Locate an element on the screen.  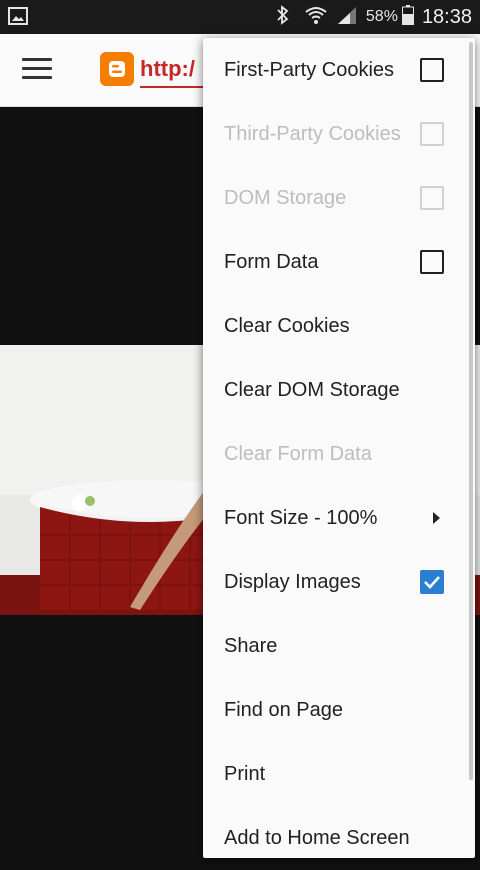
menu-item-label: Find on Page is located at coordinates (283, 709).